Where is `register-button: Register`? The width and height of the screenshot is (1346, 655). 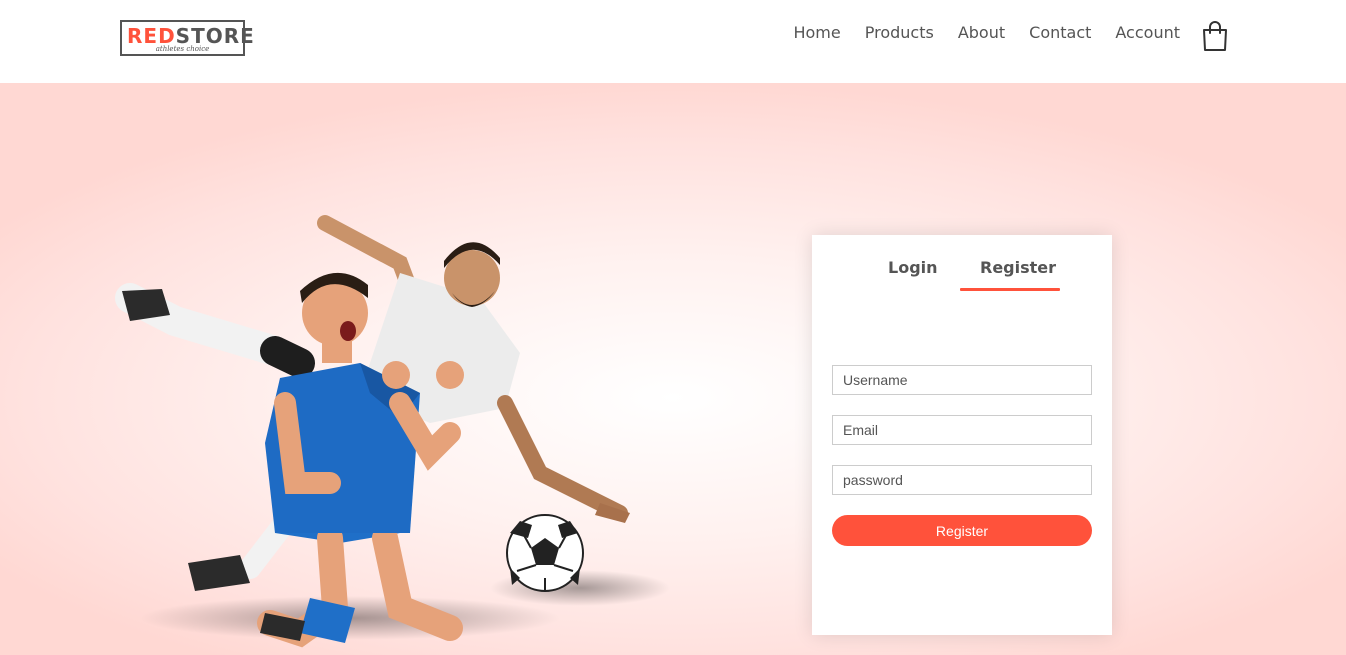 register-button: Register is located at coordinates (962, 530).